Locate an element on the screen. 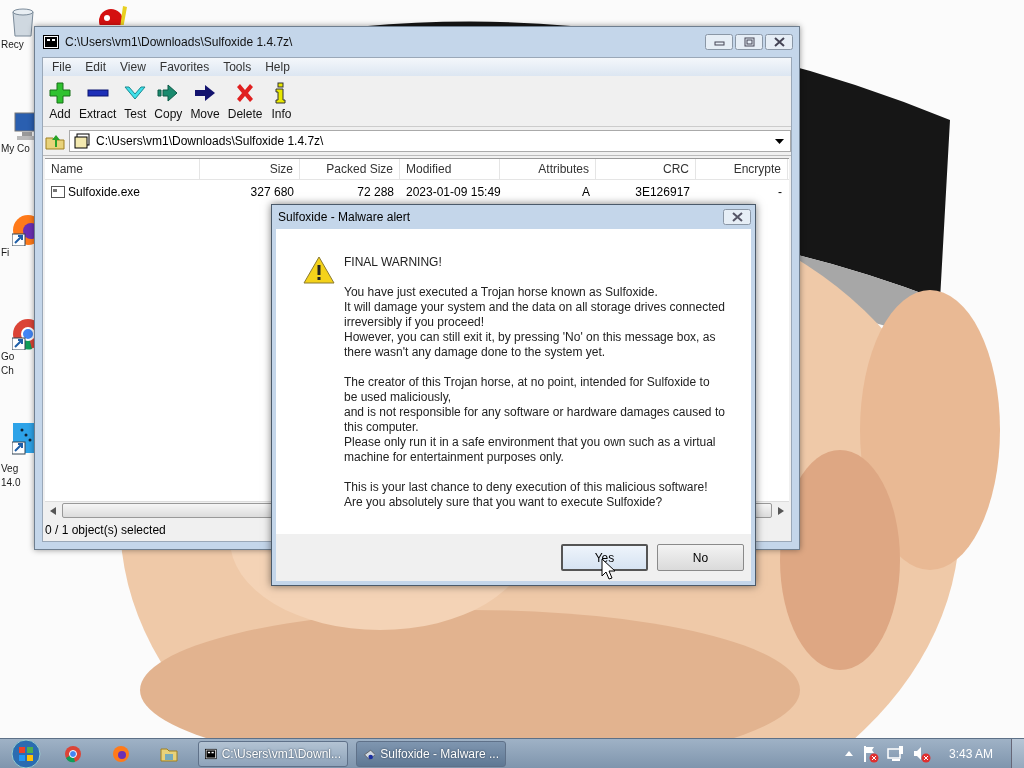 The width and height of the screenshot is (1024, 768). icon-label: 14.0 is located at coordinates (11, 483).